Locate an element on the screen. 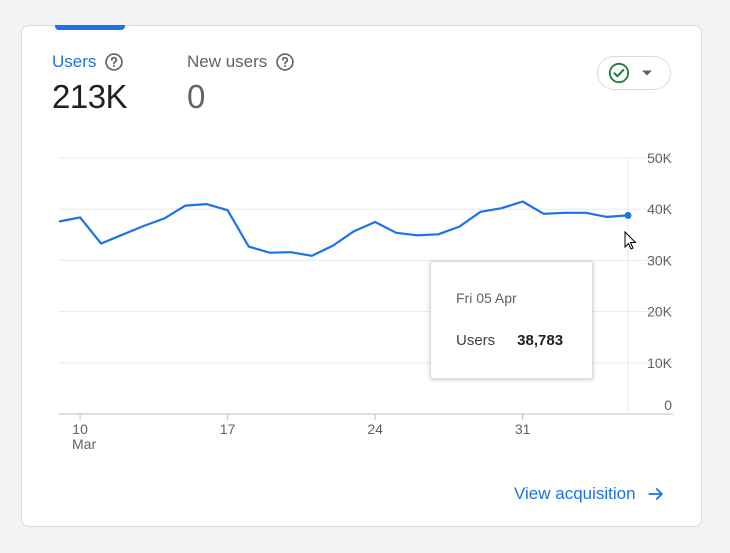 This screenshot has height=553, width=730. x-axis-ticks: 10Mar 17 24 31 is located at coordinates (301, 433).